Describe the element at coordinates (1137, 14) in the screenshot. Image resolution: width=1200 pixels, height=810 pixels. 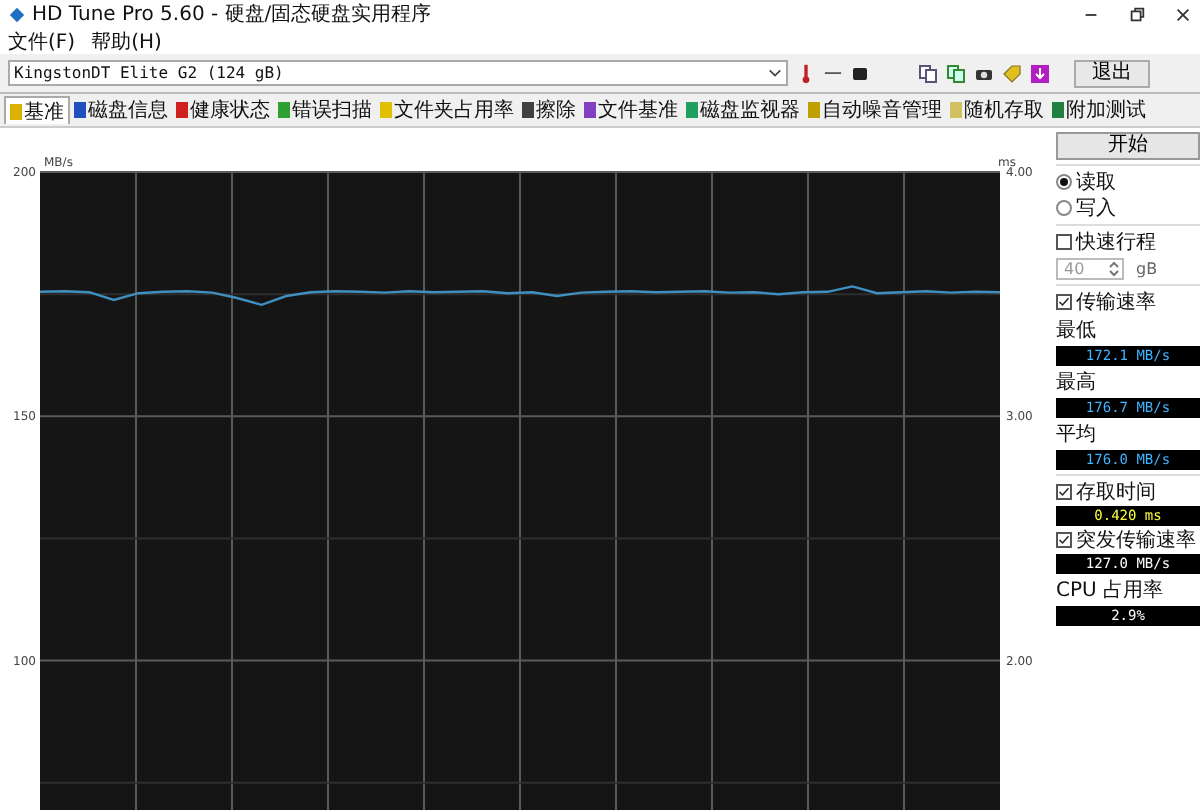
I see `restore-icon` at that location.